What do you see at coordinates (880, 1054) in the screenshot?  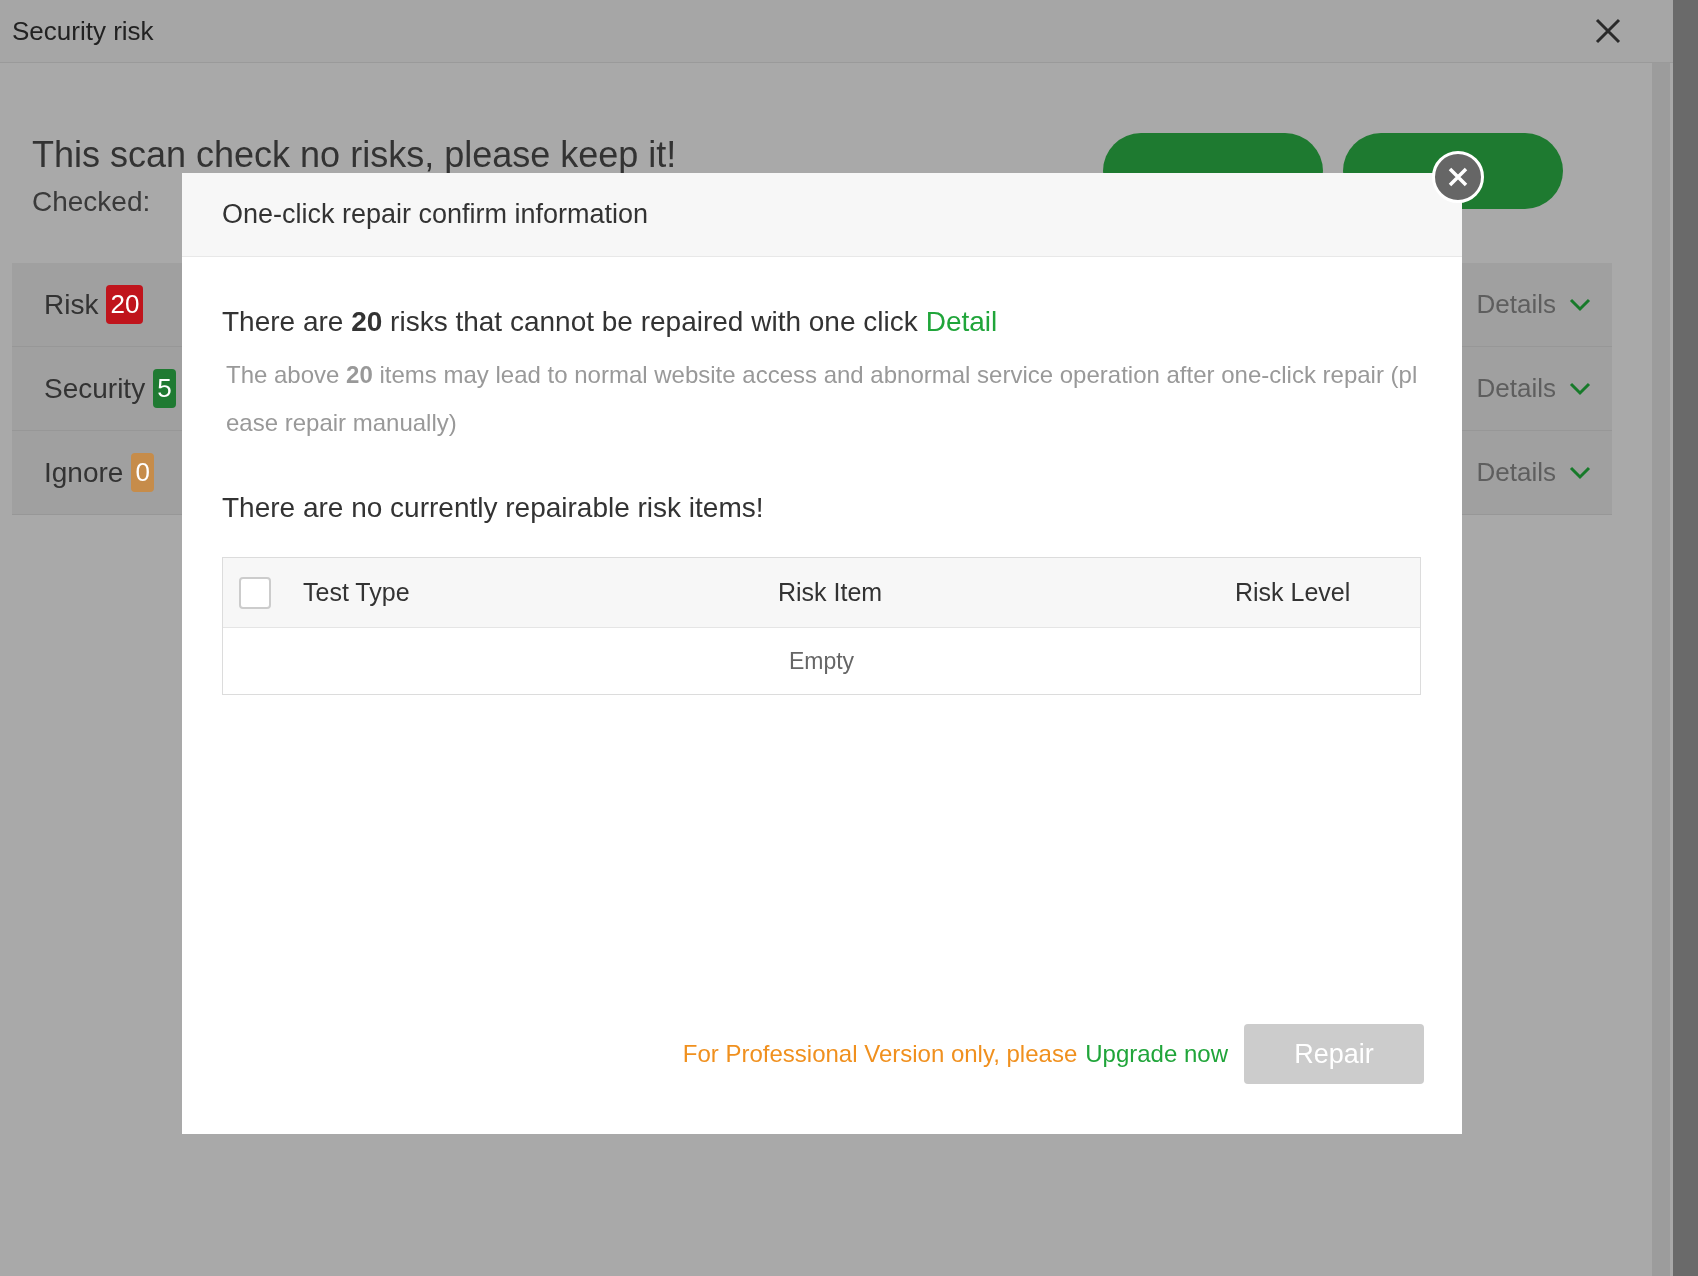 I see `upgrade-note: For Professional Version only, please` at bounding box center [880, 1054].